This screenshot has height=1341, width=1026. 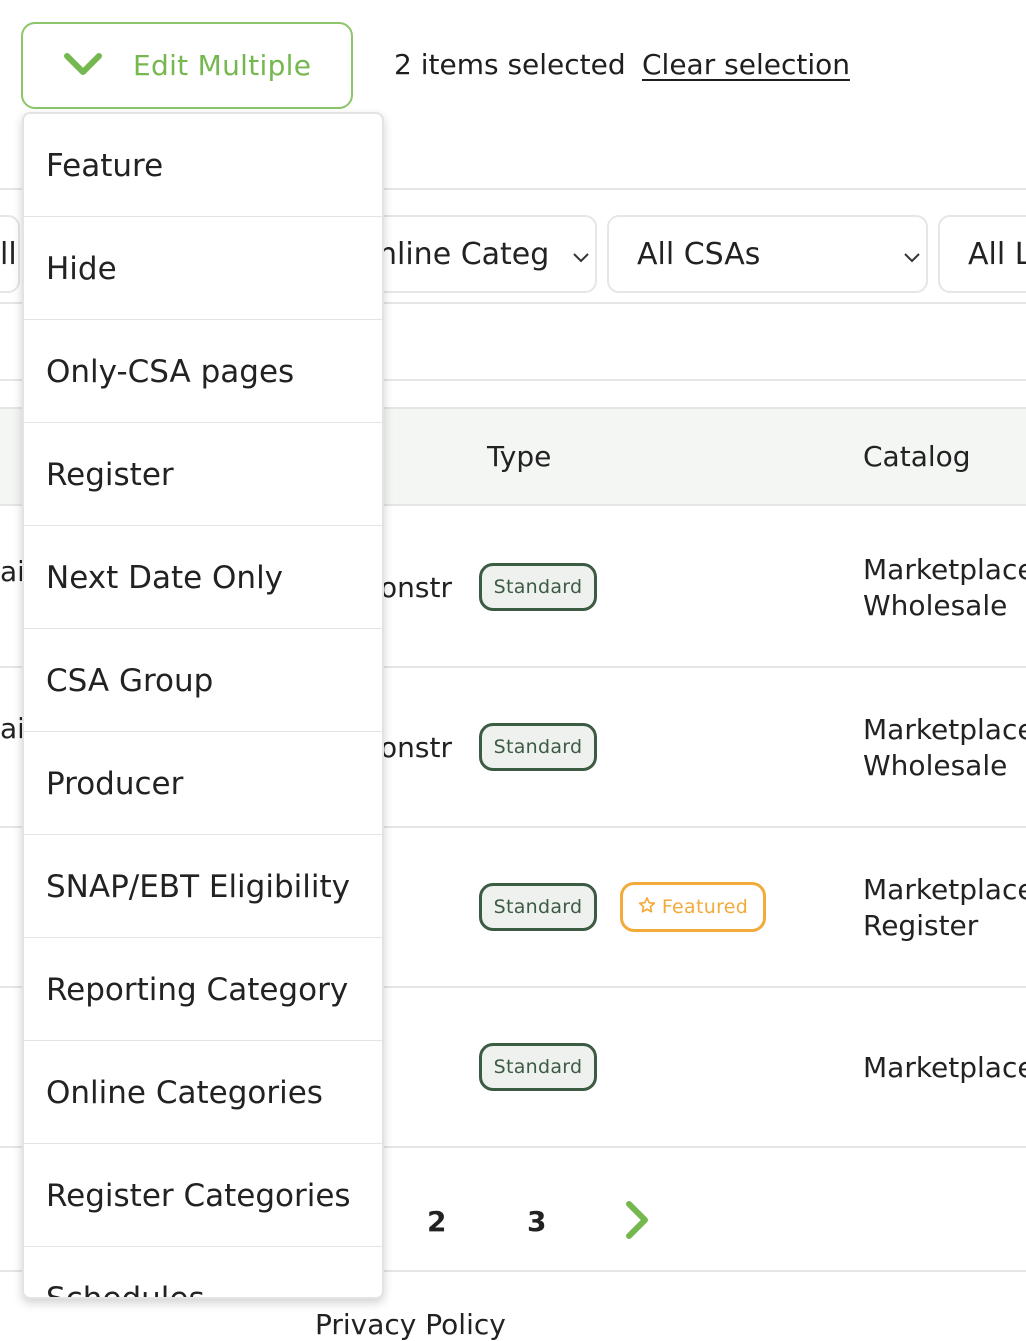 I want to click on pagination-page-2: 2, so click(x=436, y=1221).